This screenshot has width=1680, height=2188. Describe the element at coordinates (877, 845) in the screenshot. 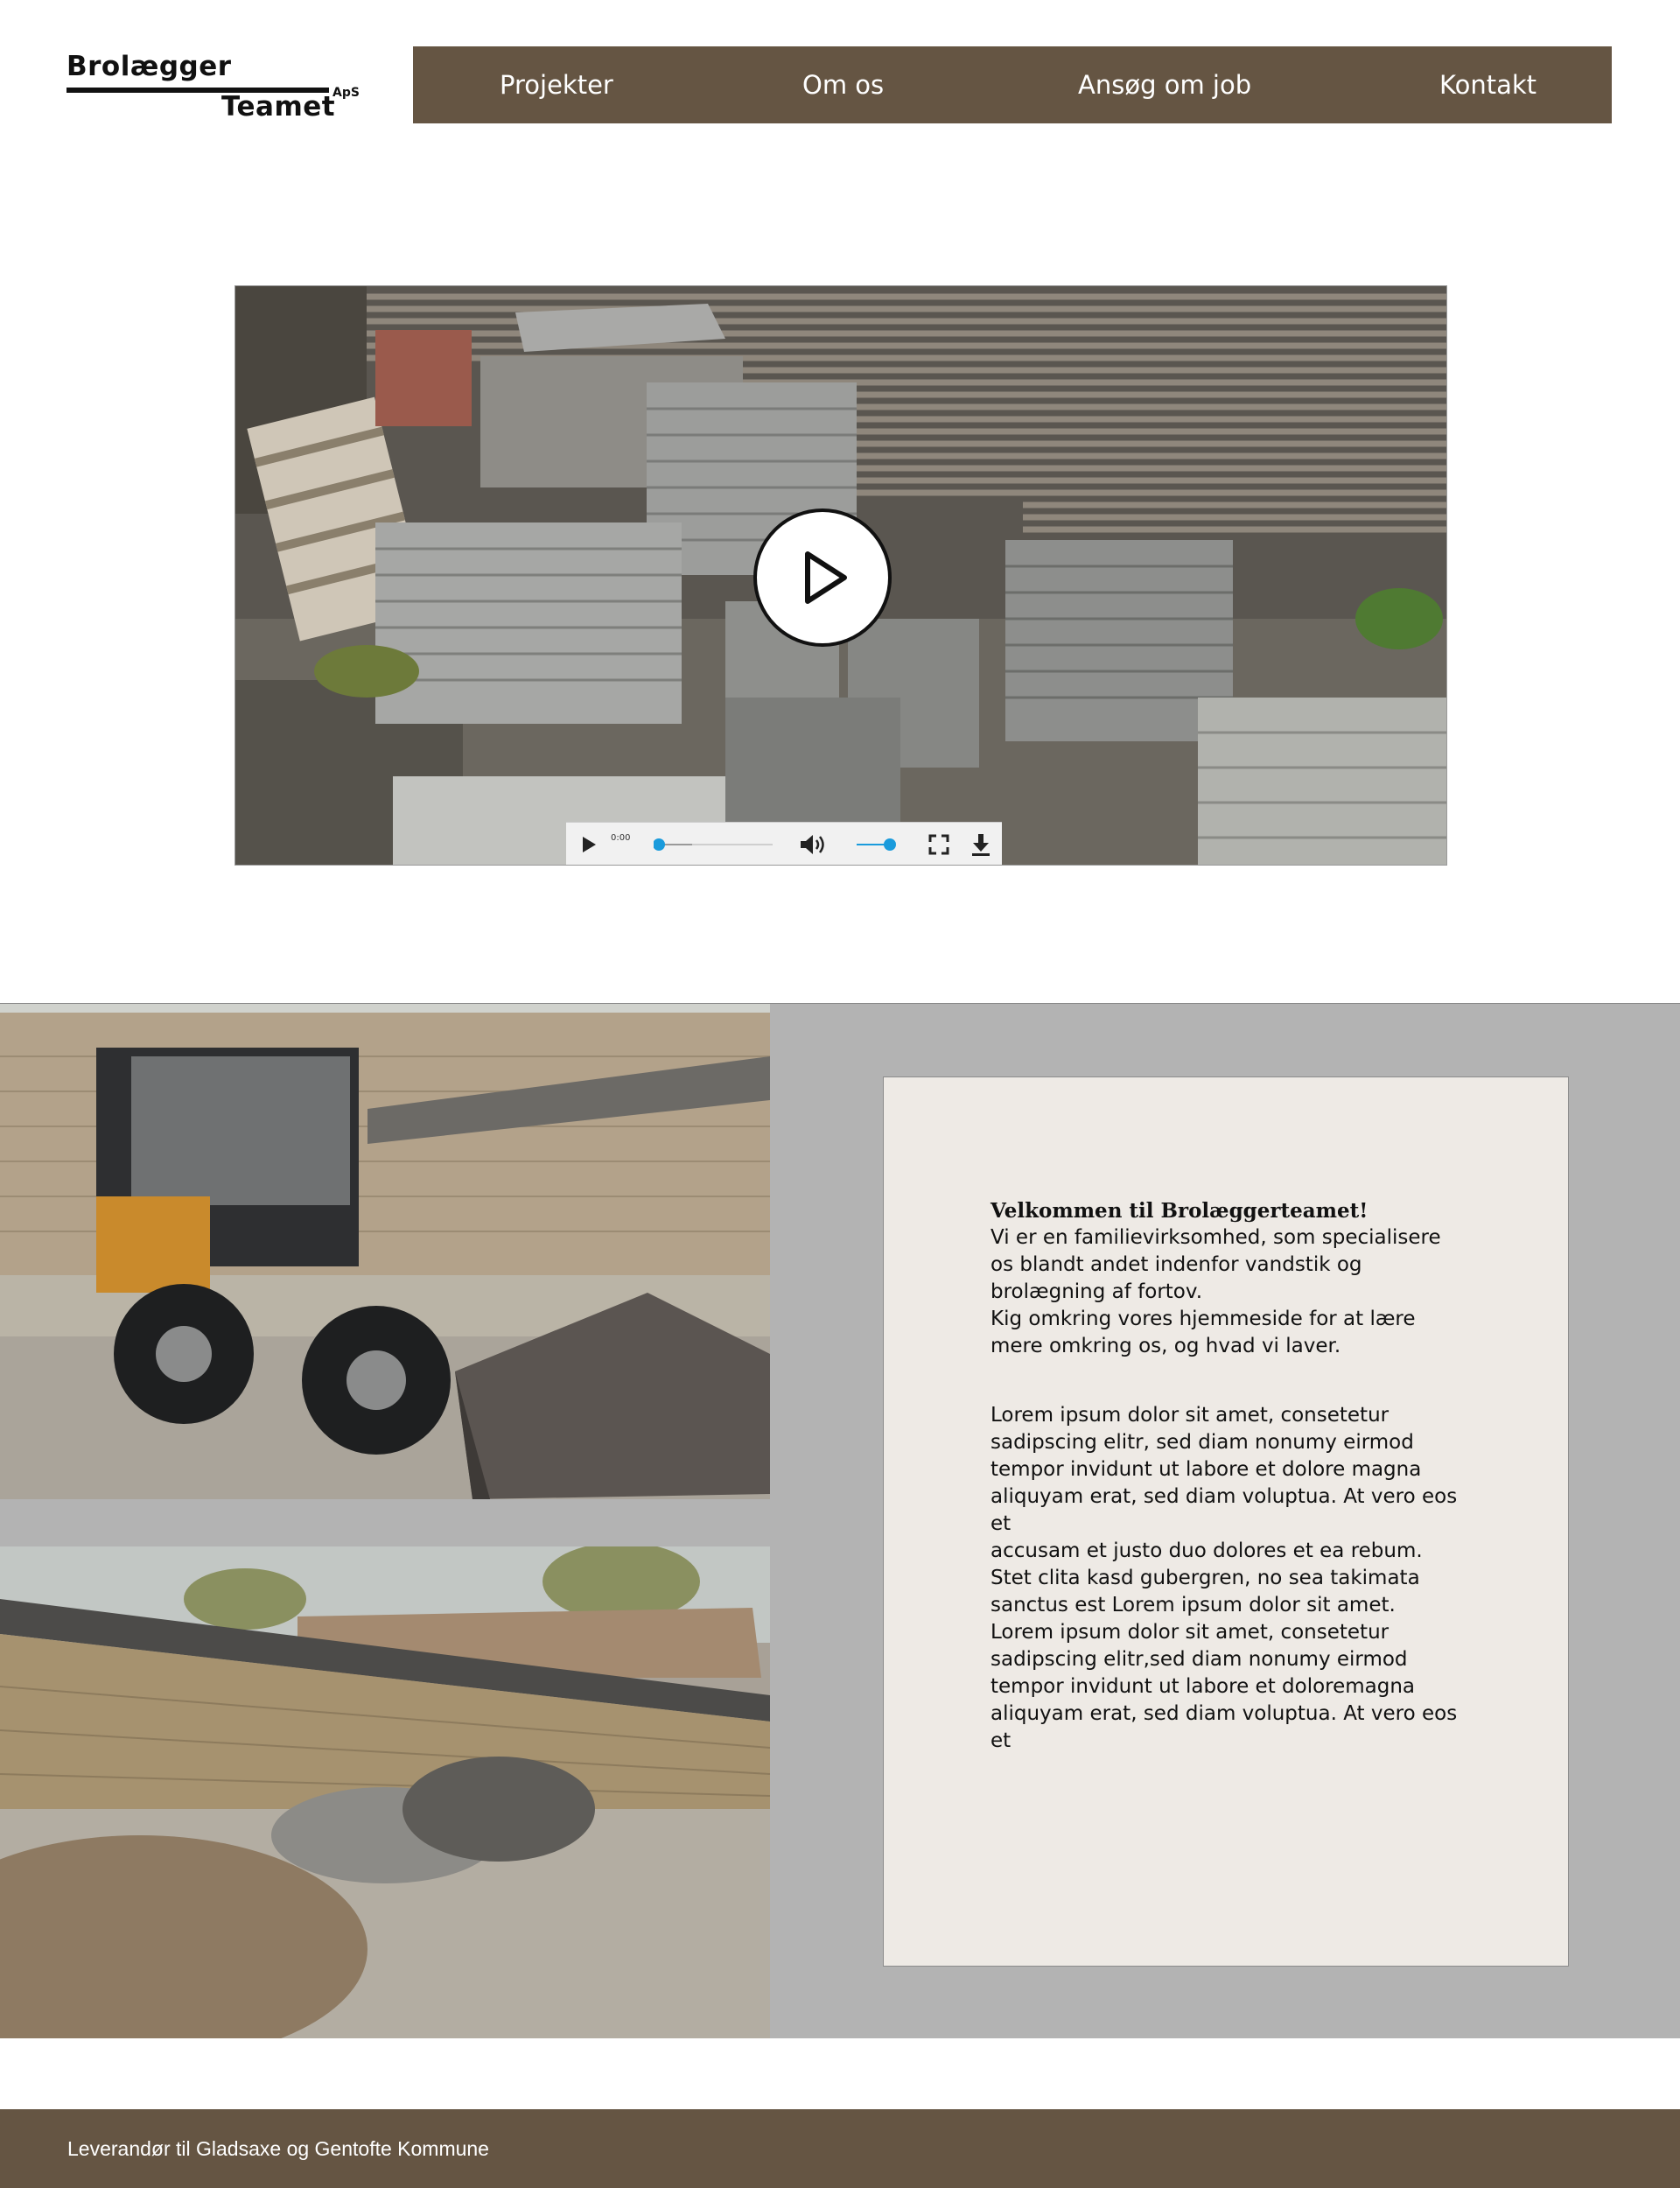

I see `volume-slider` at that location.